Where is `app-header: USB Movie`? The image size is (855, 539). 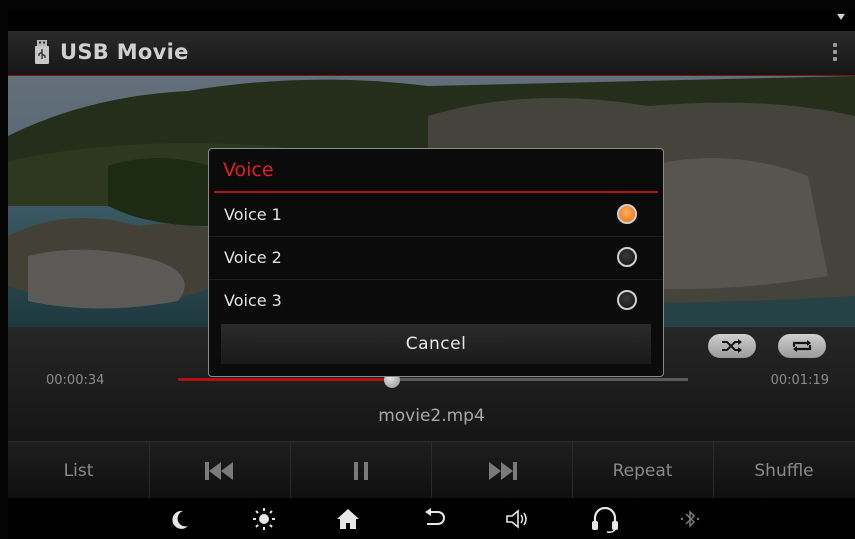 app-header: USB Movie is located at coordinates (431, 53).